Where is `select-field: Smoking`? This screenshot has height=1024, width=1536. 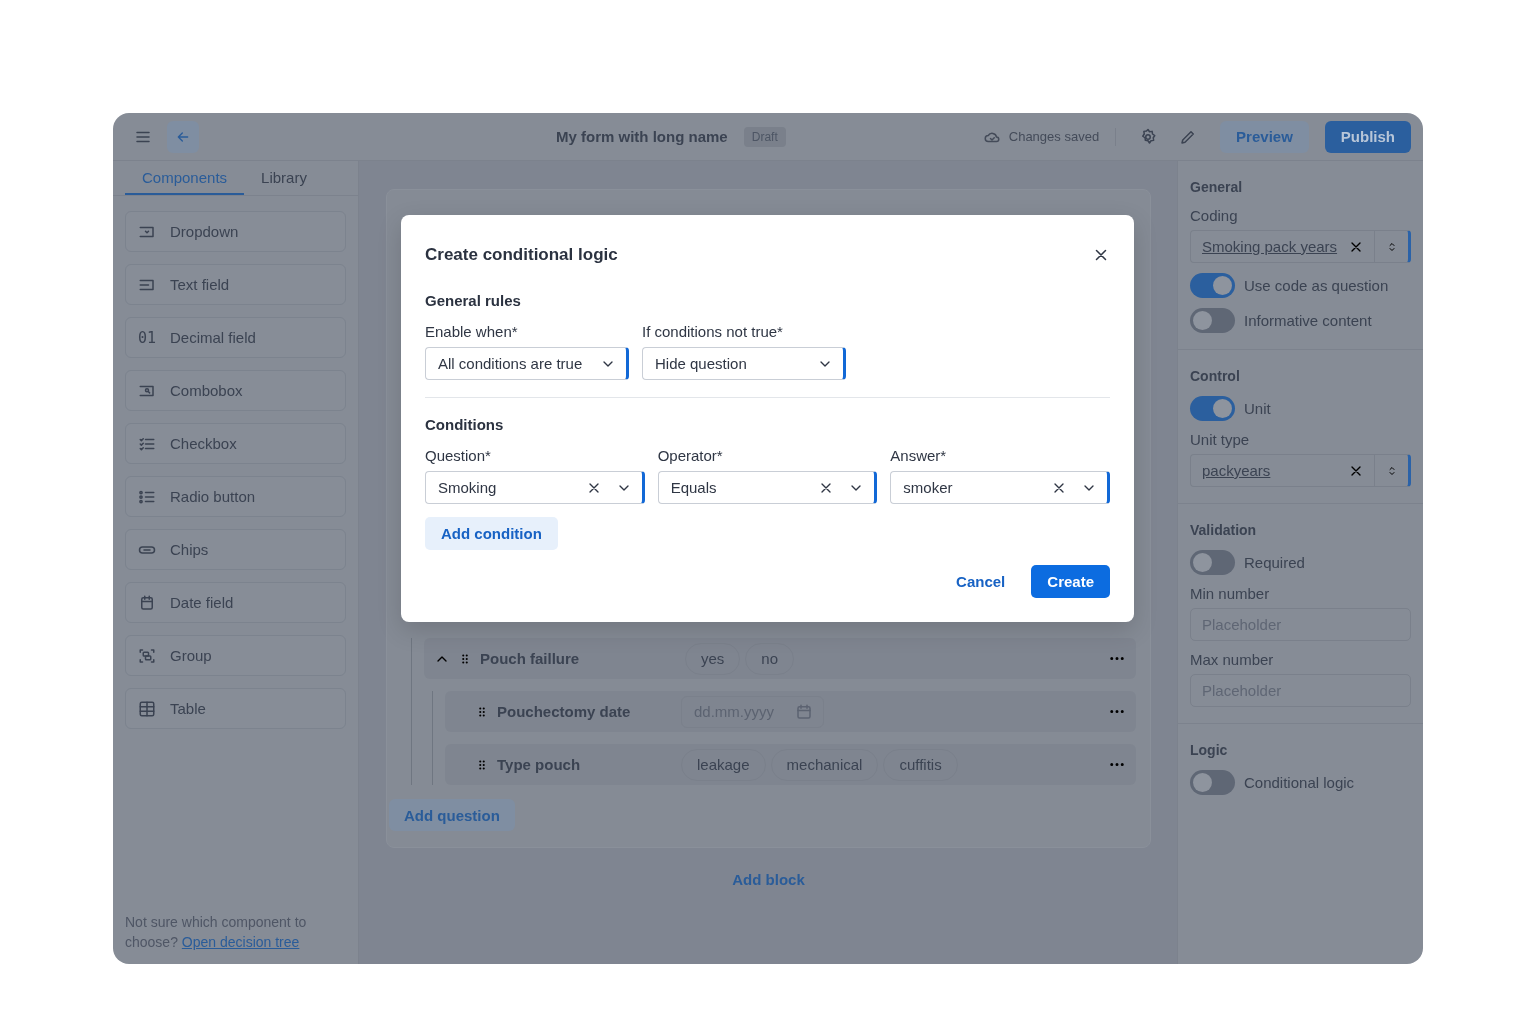
select-field: Smoking is located at coordinates (535, 487).